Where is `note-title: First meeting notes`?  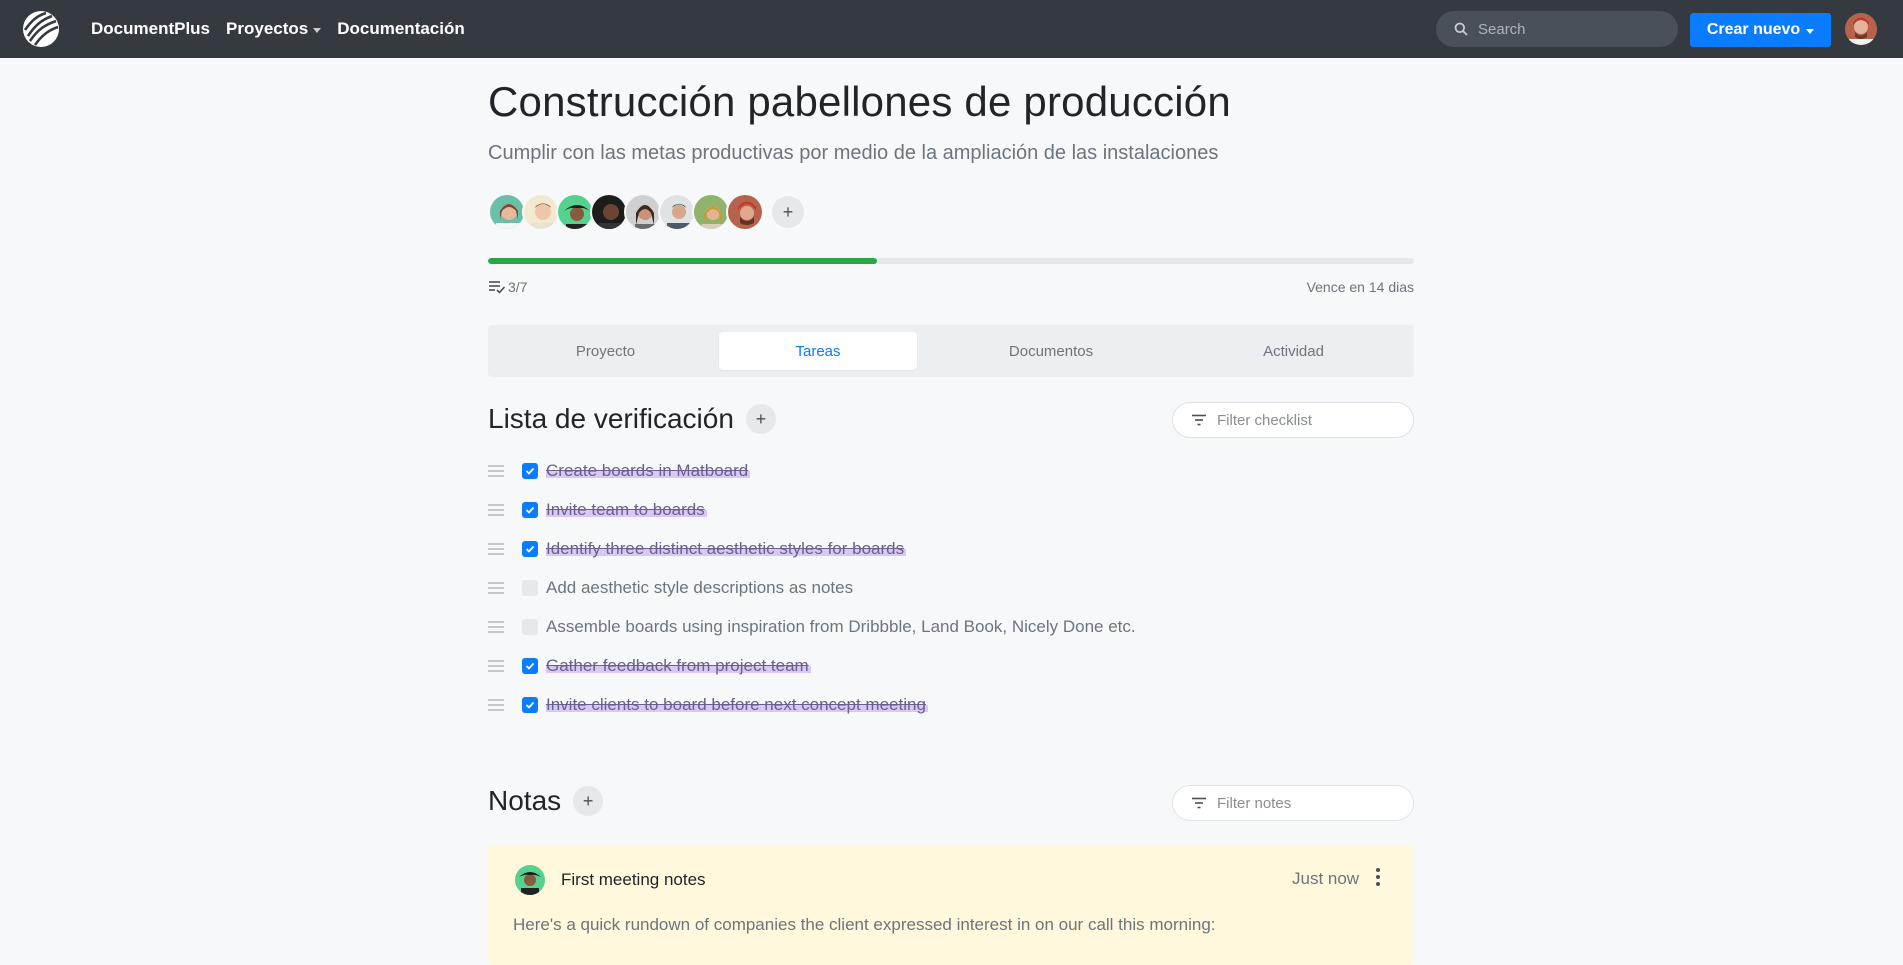
note-title: First meeting notes is located at coordinates (633, 879).